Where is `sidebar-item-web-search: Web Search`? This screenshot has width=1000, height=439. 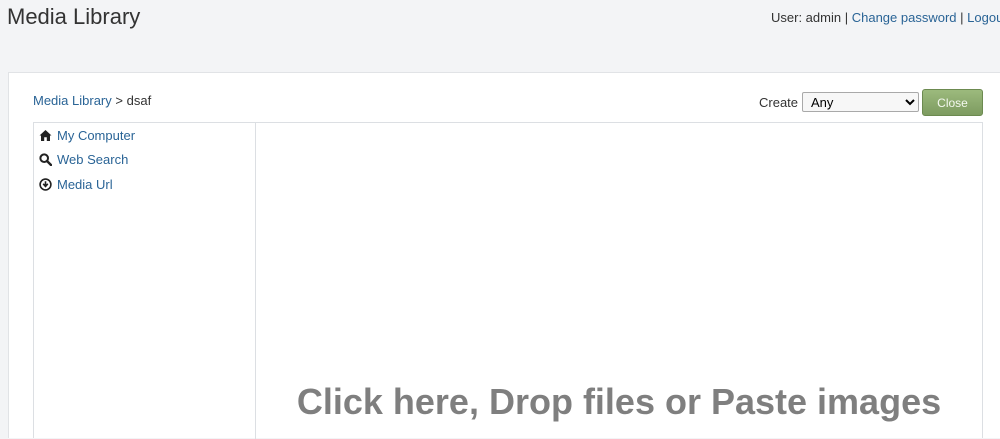
sidebar-item-web-search: Web Search is located at coordinates (83, 159).